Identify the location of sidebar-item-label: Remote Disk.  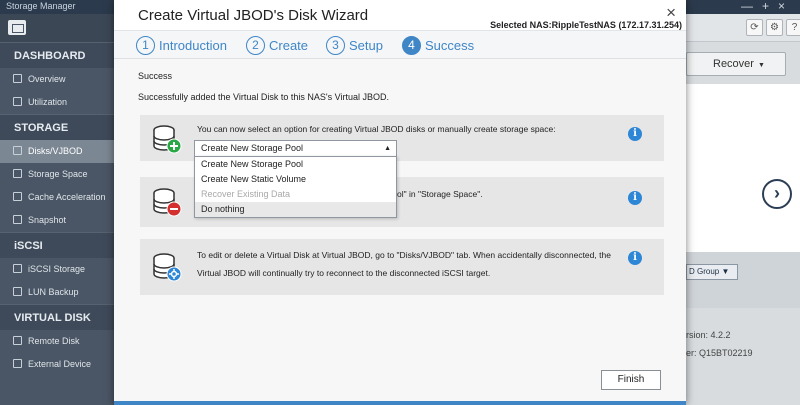
(54, 341).